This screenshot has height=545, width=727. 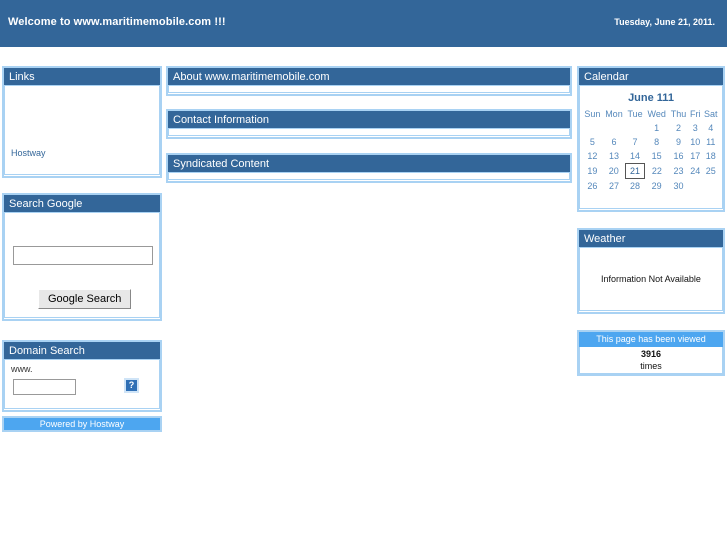 I want to click on calendar-weekday-tue: Tue, so click(x=635, y=114).